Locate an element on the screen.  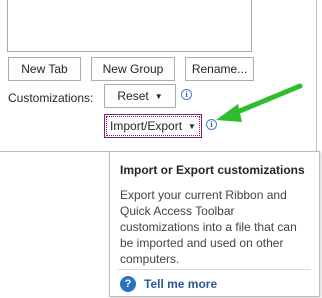
reset-dropdown-button: Reset ▼ is located at coordinates (140, 96).